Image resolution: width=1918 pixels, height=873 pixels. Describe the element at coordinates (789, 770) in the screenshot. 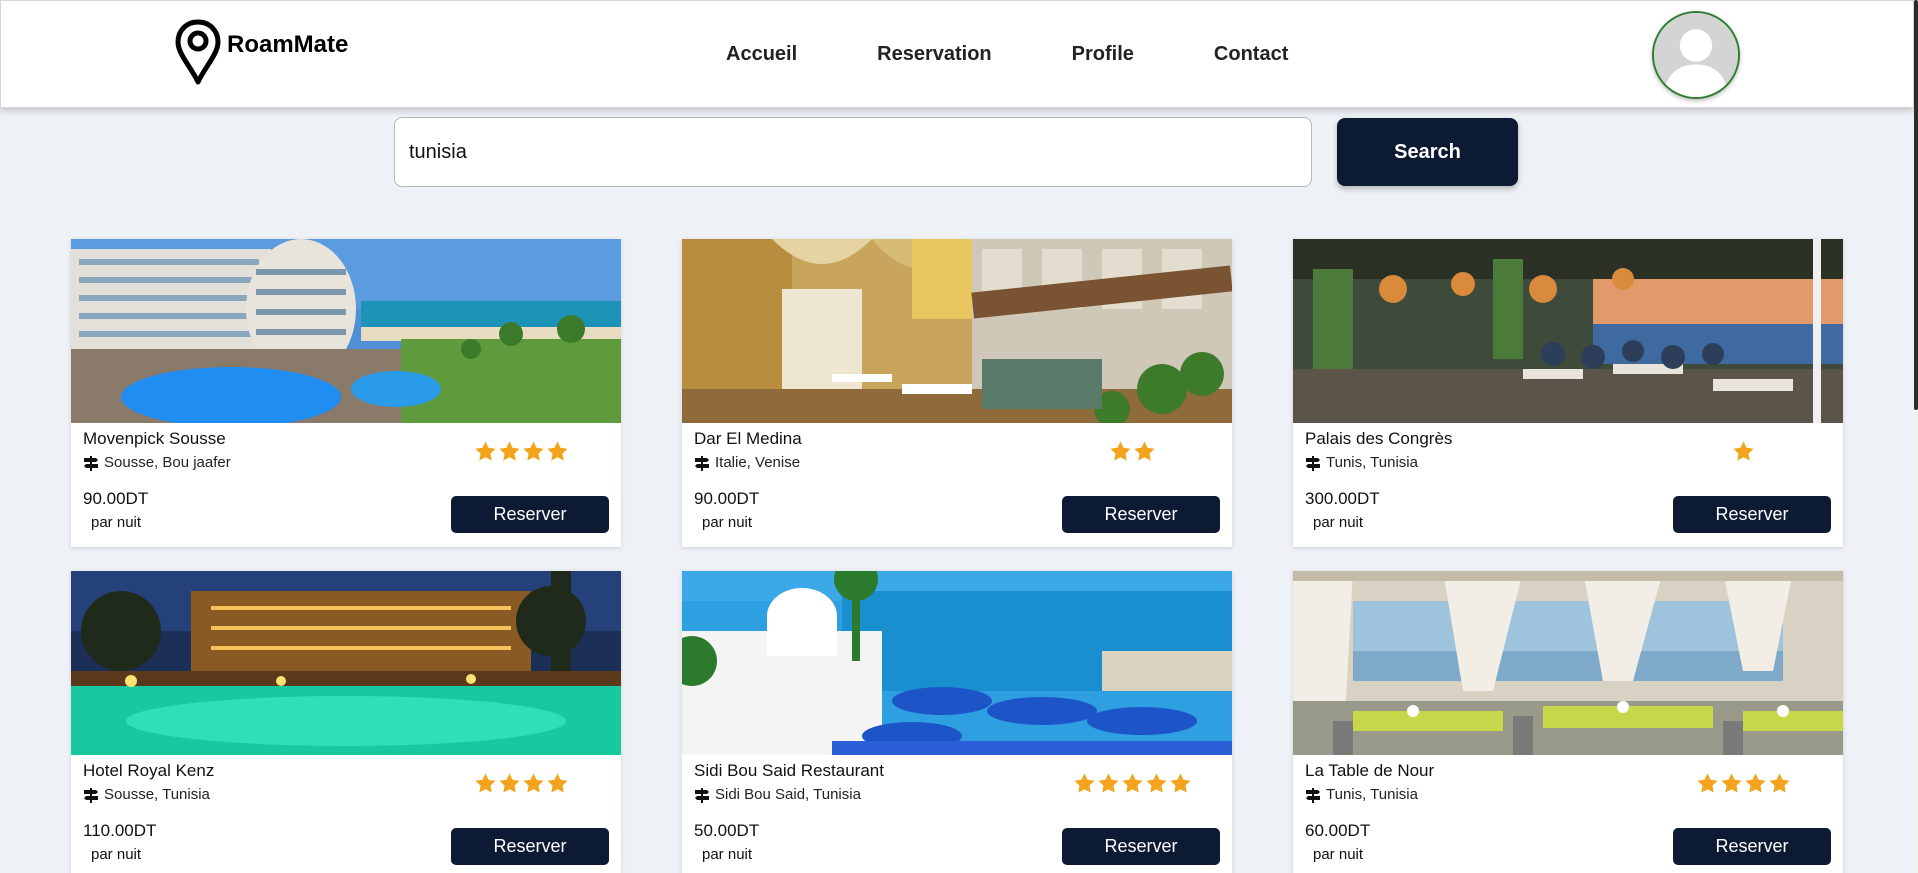

I see `hotel-name: Sidi Bou Said Restaurant` at that location.